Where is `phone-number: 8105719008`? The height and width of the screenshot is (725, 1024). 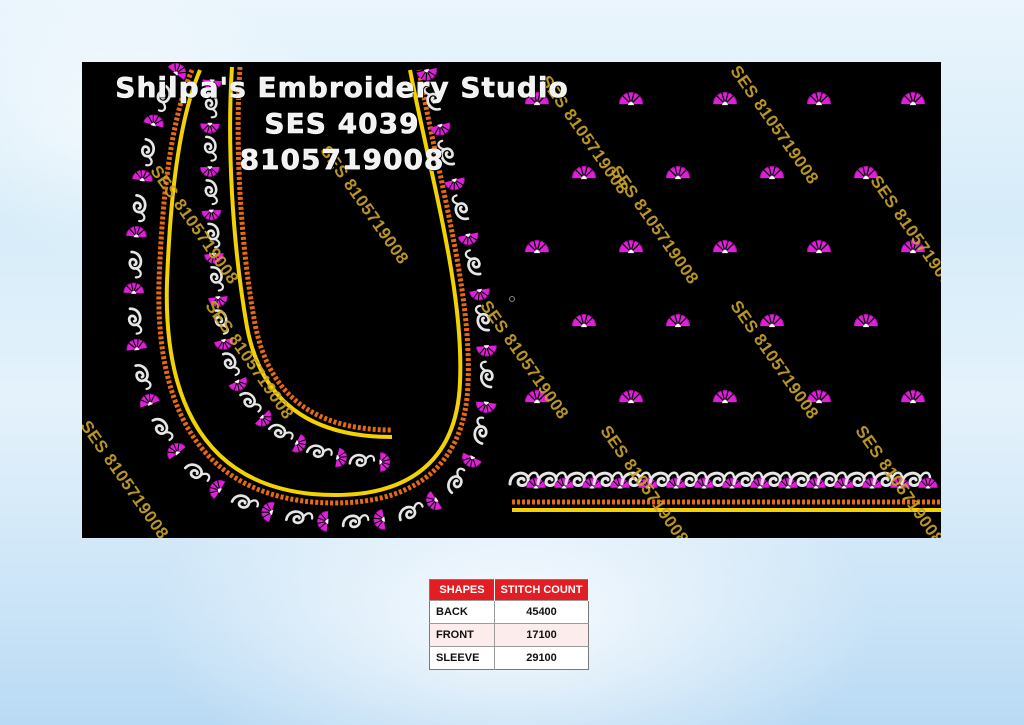 phone-number: 8105719008 is located at coordinates (342, 160).